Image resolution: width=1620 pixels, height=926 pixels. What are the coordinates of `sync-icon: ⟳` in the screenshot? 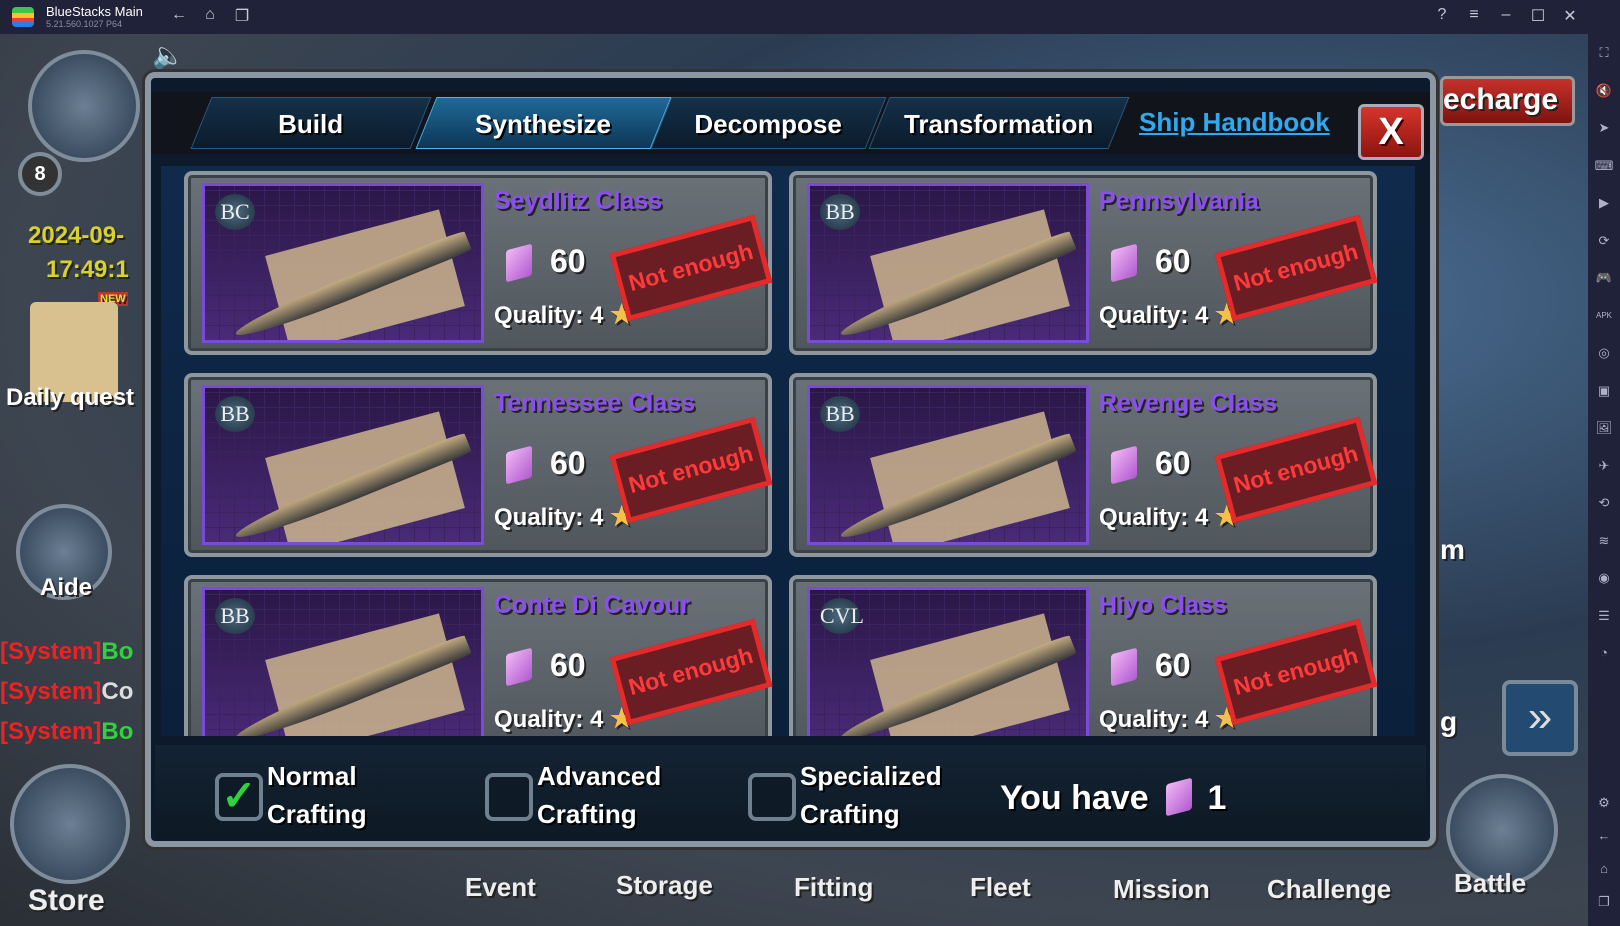 It's located at (1604, 241).